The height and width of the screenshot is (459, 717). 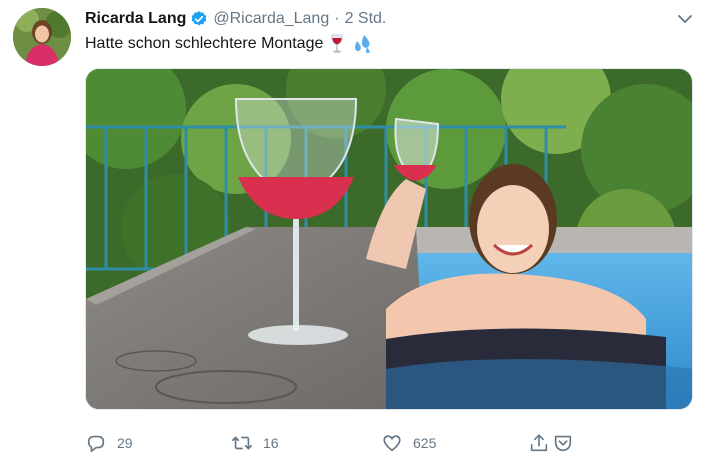 I want to click on like-count: 625, so click(x=425, y=443).